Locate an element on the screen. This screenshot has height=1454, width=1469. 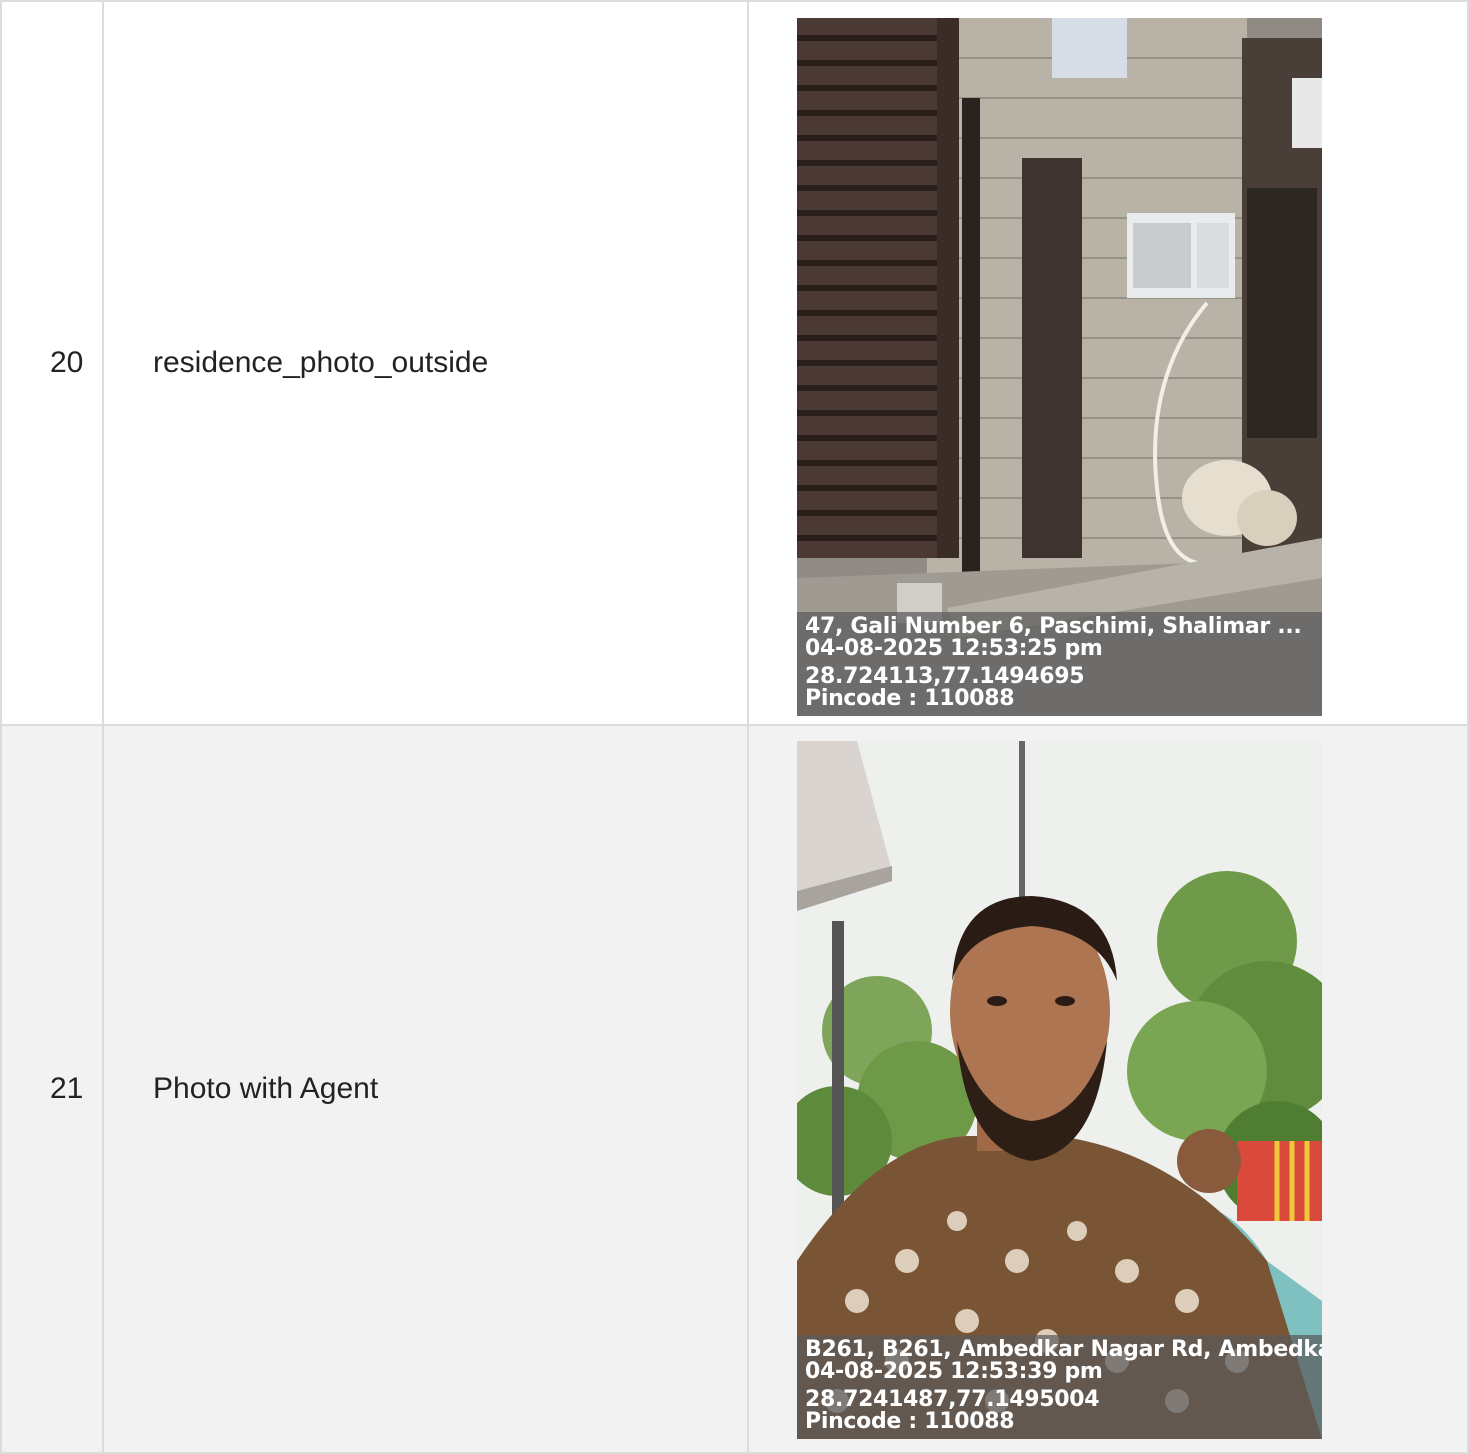
row-number-cell: 20 is located at coordinates (53, 363).